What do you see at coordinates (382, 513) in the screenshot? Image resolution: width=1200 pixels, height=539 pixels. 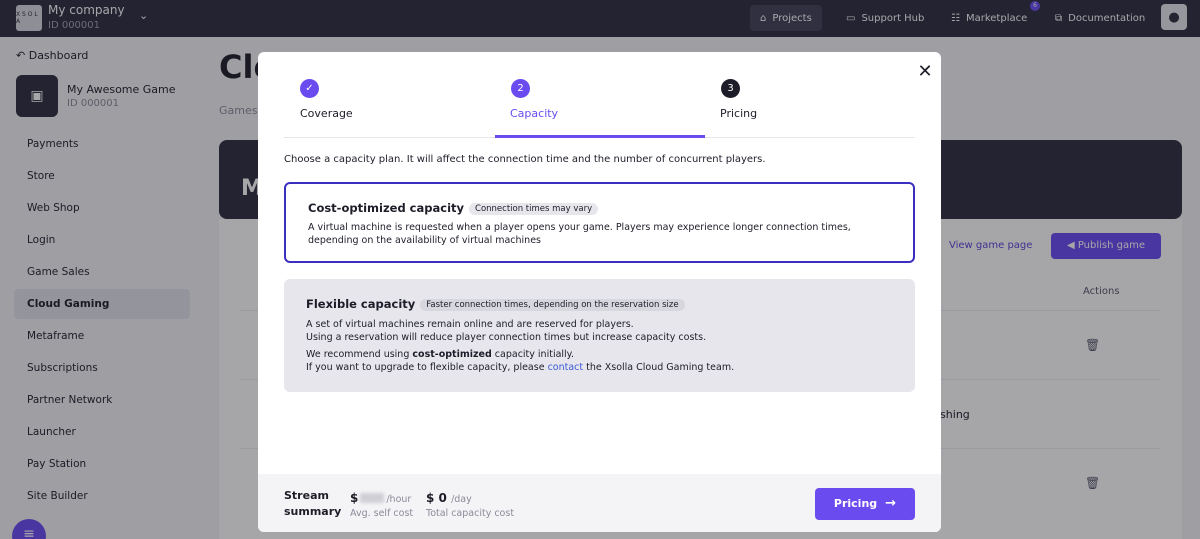 I see `self-cost-label: Avg. self cost` at bounding box center [382, 513].